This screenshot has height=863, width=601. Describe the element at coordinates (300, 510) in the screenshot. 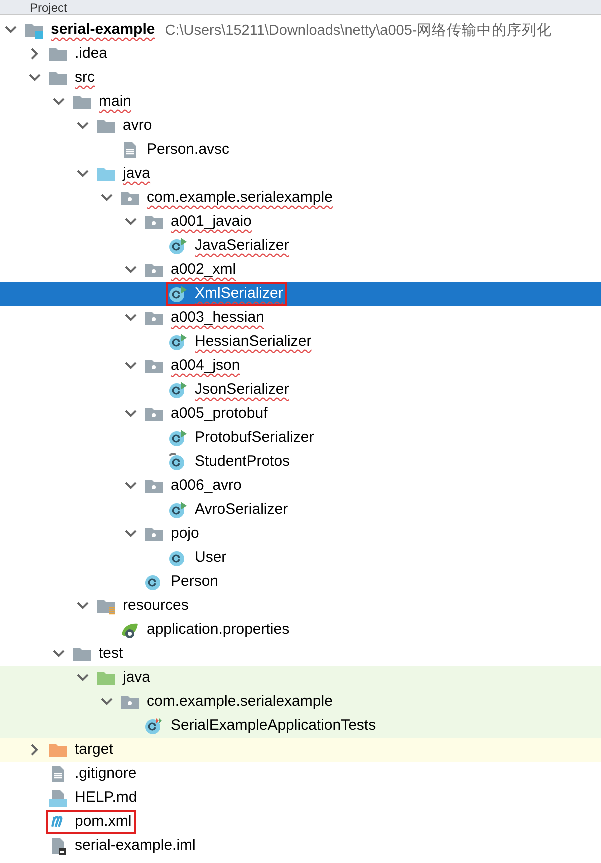

I see `tree-row: AvroSerializer` at that location.